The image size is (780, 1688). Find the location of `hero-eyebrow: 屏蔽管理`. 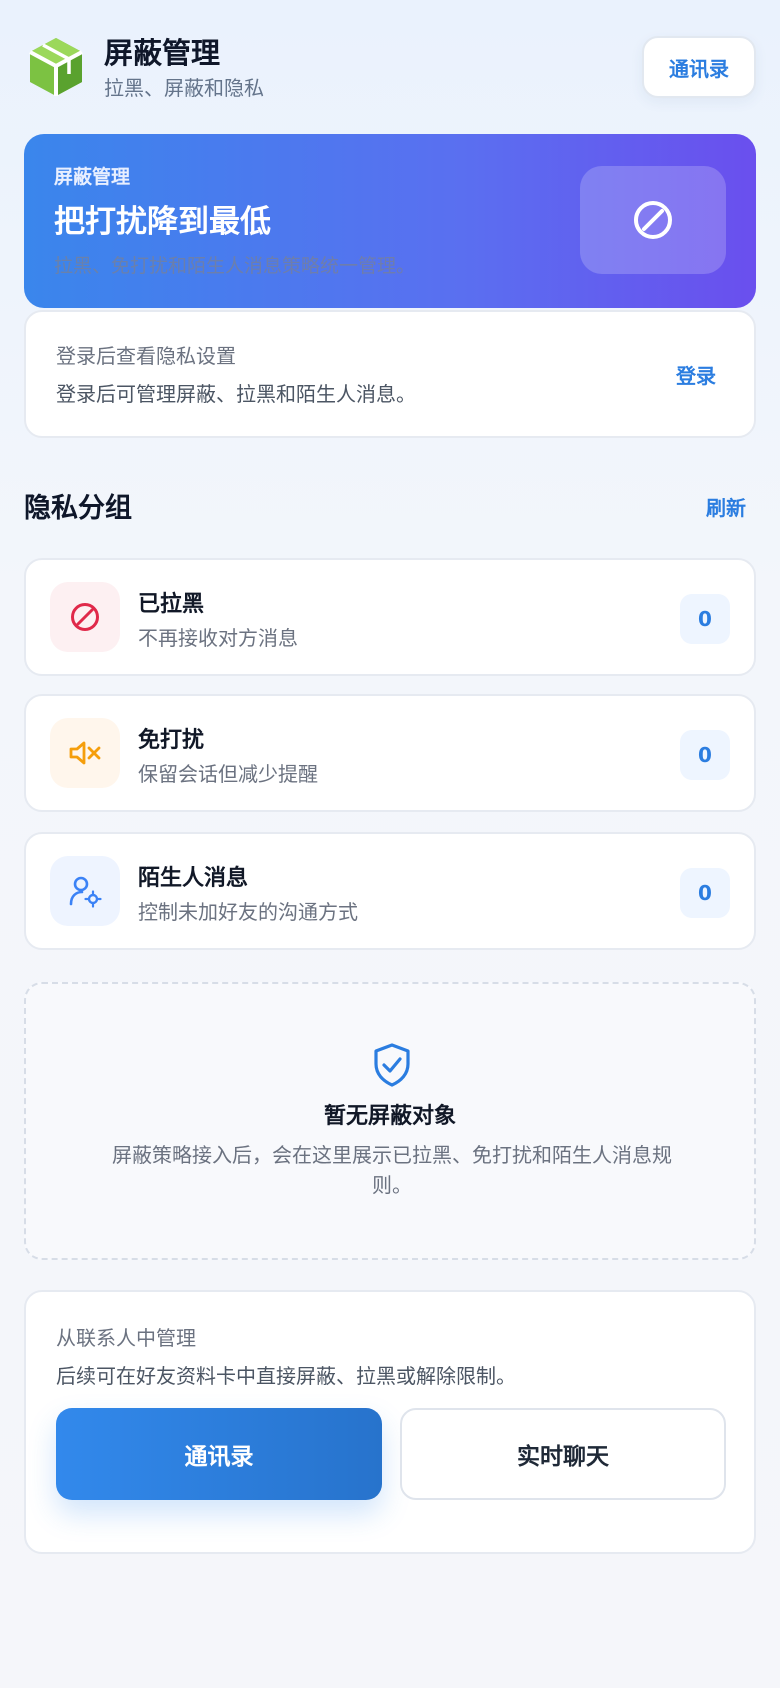

hero-eyebrow: 屏蔽管理 is located at coordinates (92, 177).